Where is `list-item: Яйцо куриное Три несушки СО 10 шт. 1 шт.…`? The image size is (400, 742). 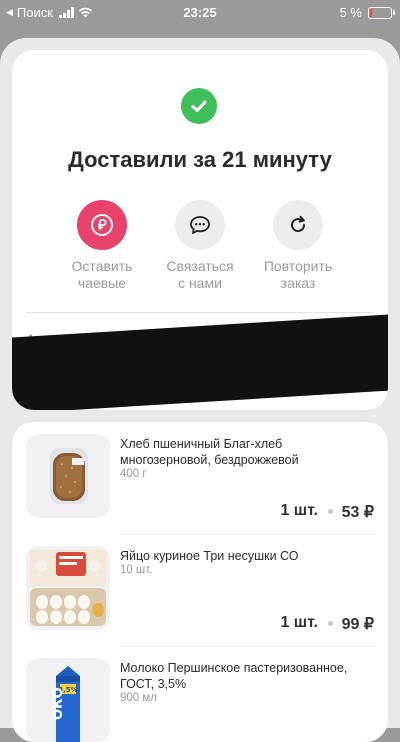 list-item: Яйцо куриное Три несушки СО 10 шт. 1 шт.… is located at coordinates (200, 590).